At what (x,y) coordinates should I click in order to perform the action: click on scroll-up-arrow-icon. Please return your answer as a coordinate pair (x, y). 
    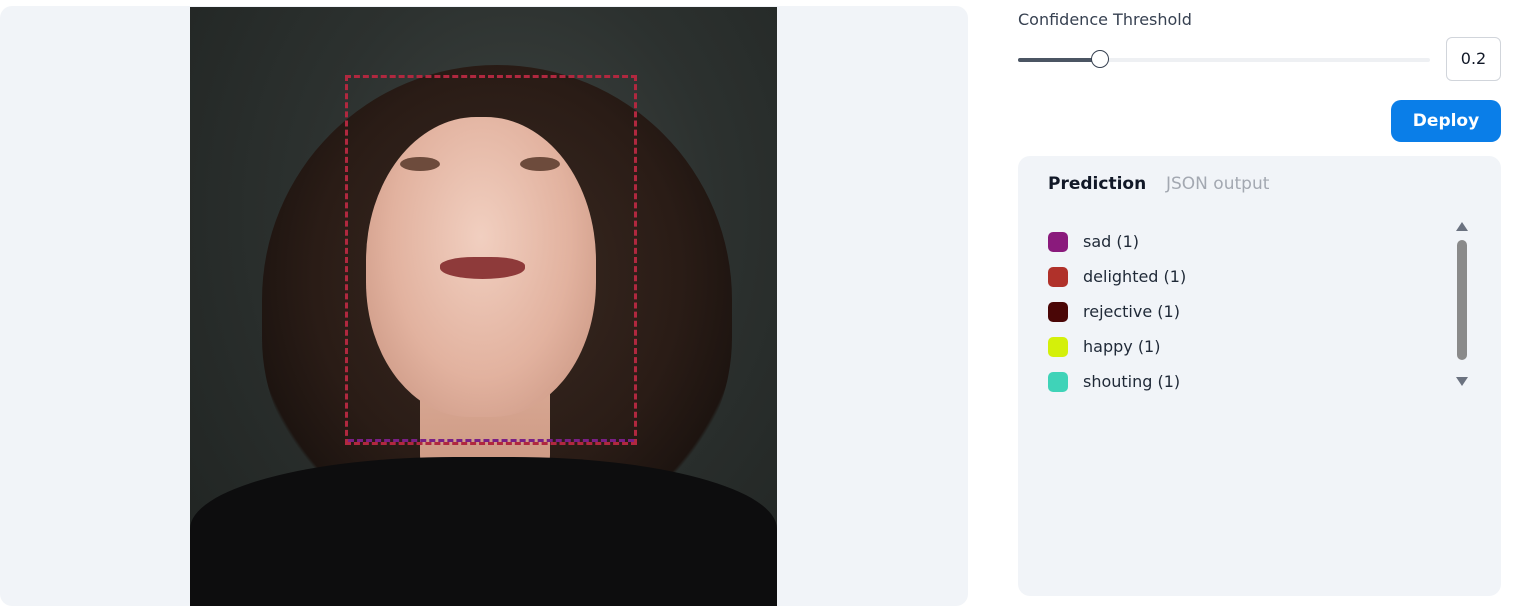
    Looking at the image, I should click on (1462, 226).